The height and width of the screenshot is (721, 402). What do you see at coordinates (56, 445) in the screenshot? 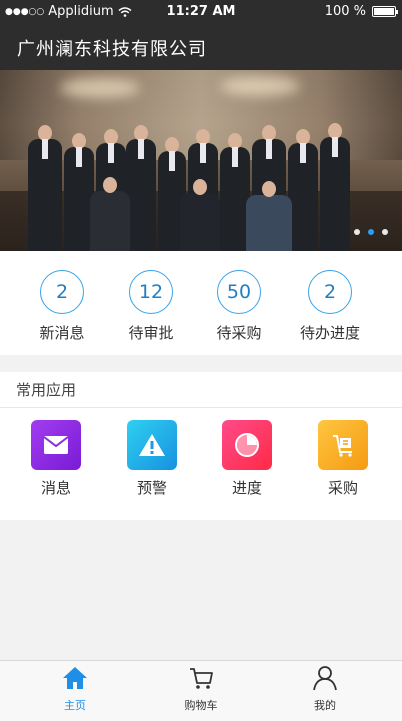
I see `mail-icon` at bounding box center [56, 445].